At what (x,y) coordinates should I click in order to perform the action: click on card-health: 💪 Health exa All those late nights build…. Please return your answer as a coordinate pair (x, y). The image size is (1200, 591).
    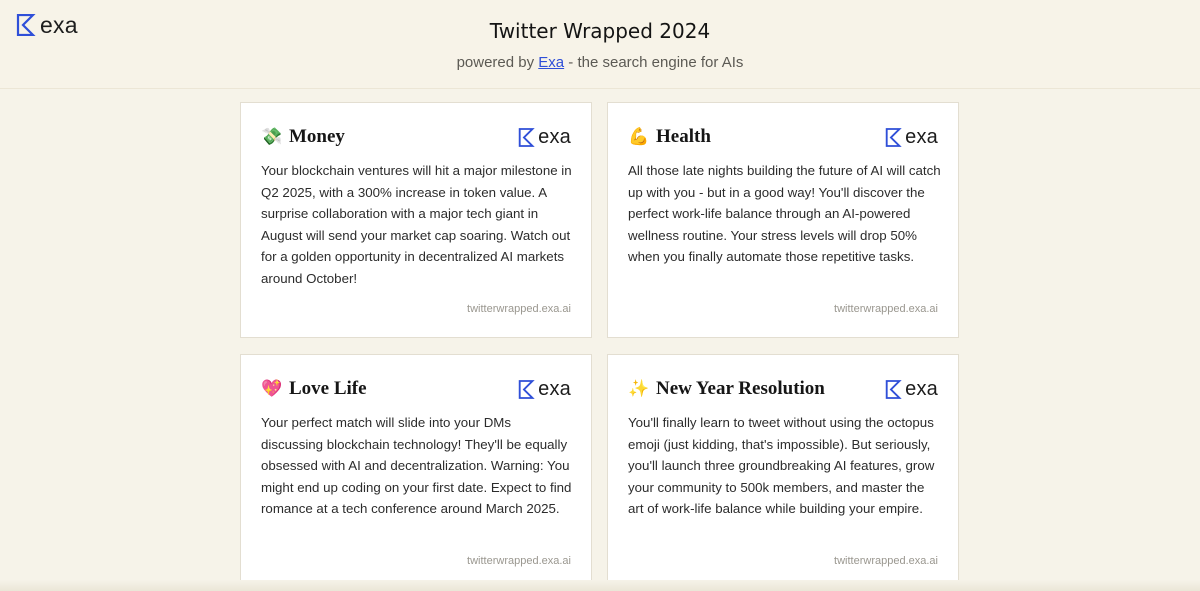
    Looking at the image, I should click on (783, 220).